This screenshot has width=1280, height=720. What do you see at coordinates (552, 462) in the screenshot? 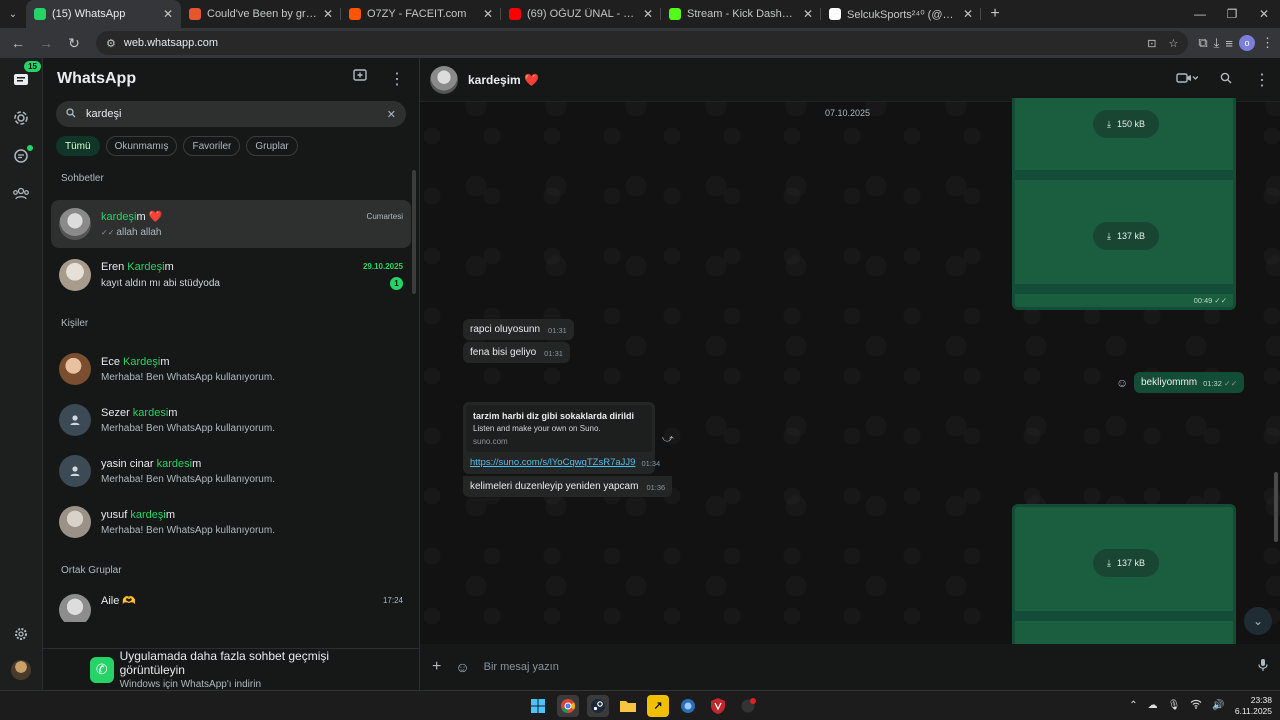
I see `message-link: https://suno.com/s/lYoCqwqTZsR7aJJ9` at bounding box center [552, 462].